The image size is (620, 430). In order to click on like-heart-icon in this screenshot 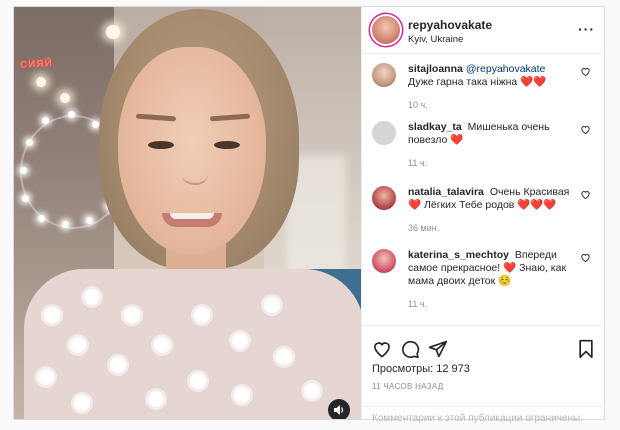, I will do `click(382, 349)`.